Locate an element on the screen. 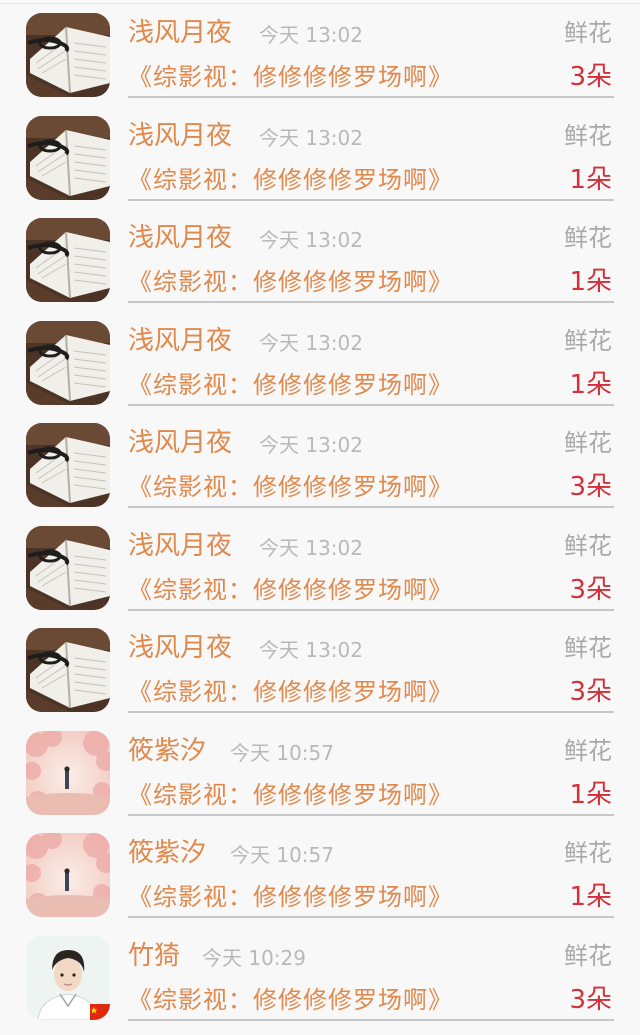 This screenshot has width=640, height=1035. user-name: 竹猗 is located at coordinates (154, 956).